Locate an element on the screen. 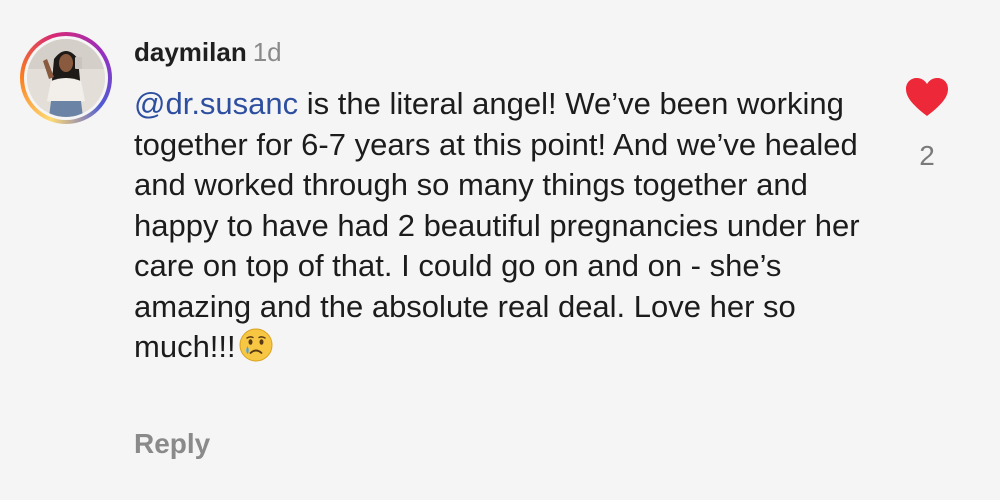 The height and width of the screenshot is (500, 1000). avatar-photo is located at coordinates (66, 78).